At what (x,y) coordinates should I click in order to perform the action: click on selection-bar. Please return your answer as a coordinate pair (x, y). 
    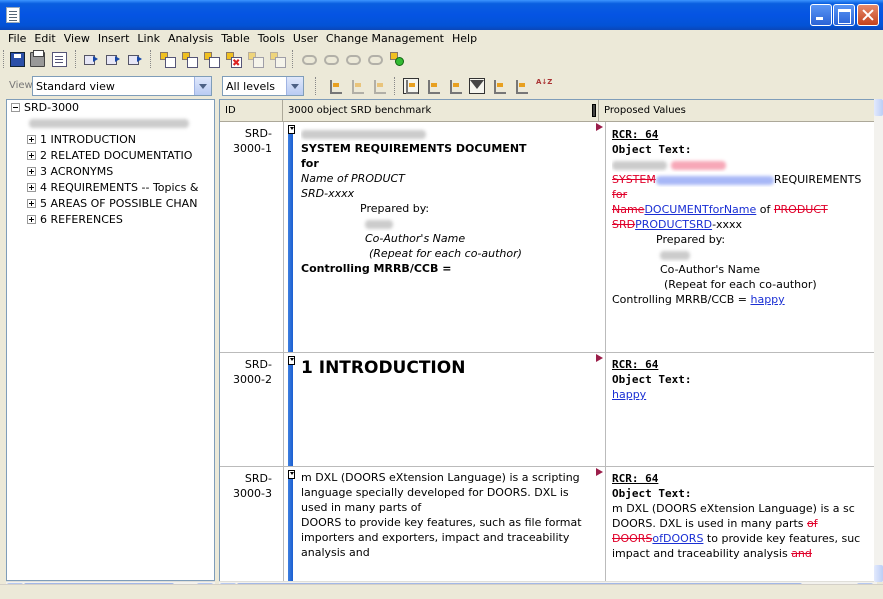
    Looking at the image, I should click on (290, 415).